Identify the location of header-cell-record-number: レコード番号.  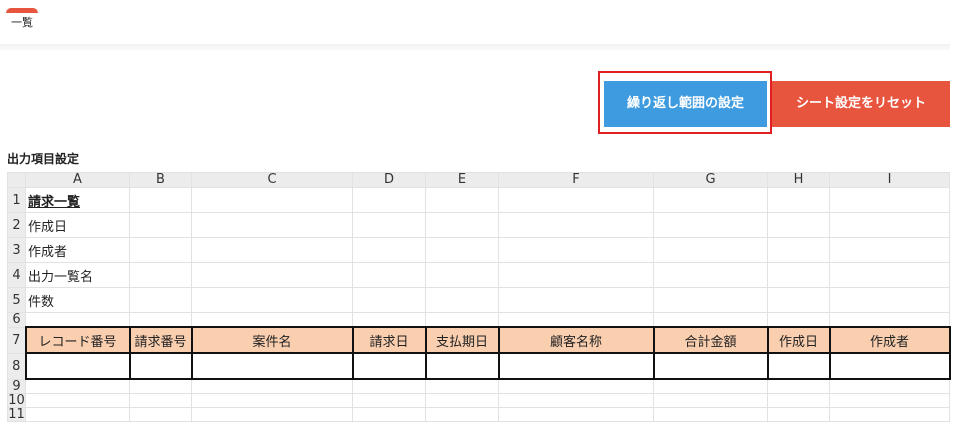
(77, 340).